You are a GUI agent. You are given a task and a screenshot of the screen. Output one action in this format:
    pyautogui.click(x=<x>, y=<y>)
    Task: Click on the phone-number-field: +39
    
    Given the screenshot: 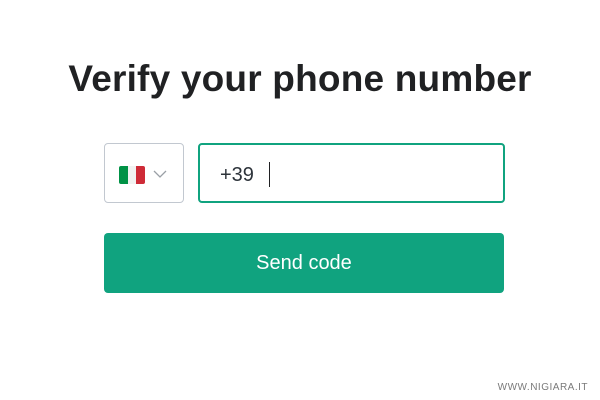 What is the action you would take?
    pyautogui.click(x=351, y=173)
    